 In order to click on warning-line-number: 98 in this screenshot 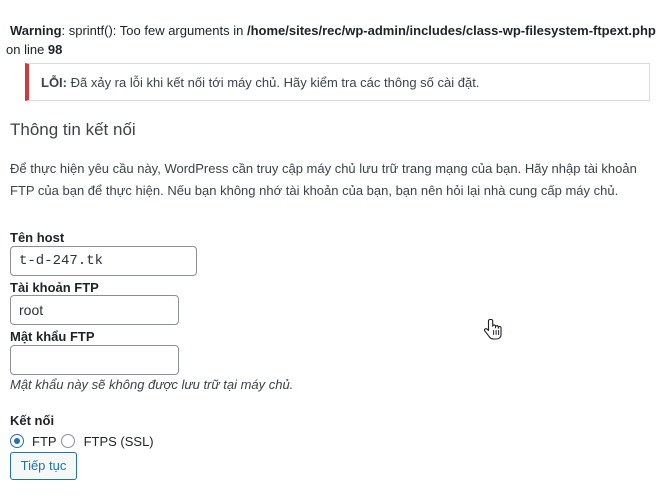, I will do `click(55, 49)`.